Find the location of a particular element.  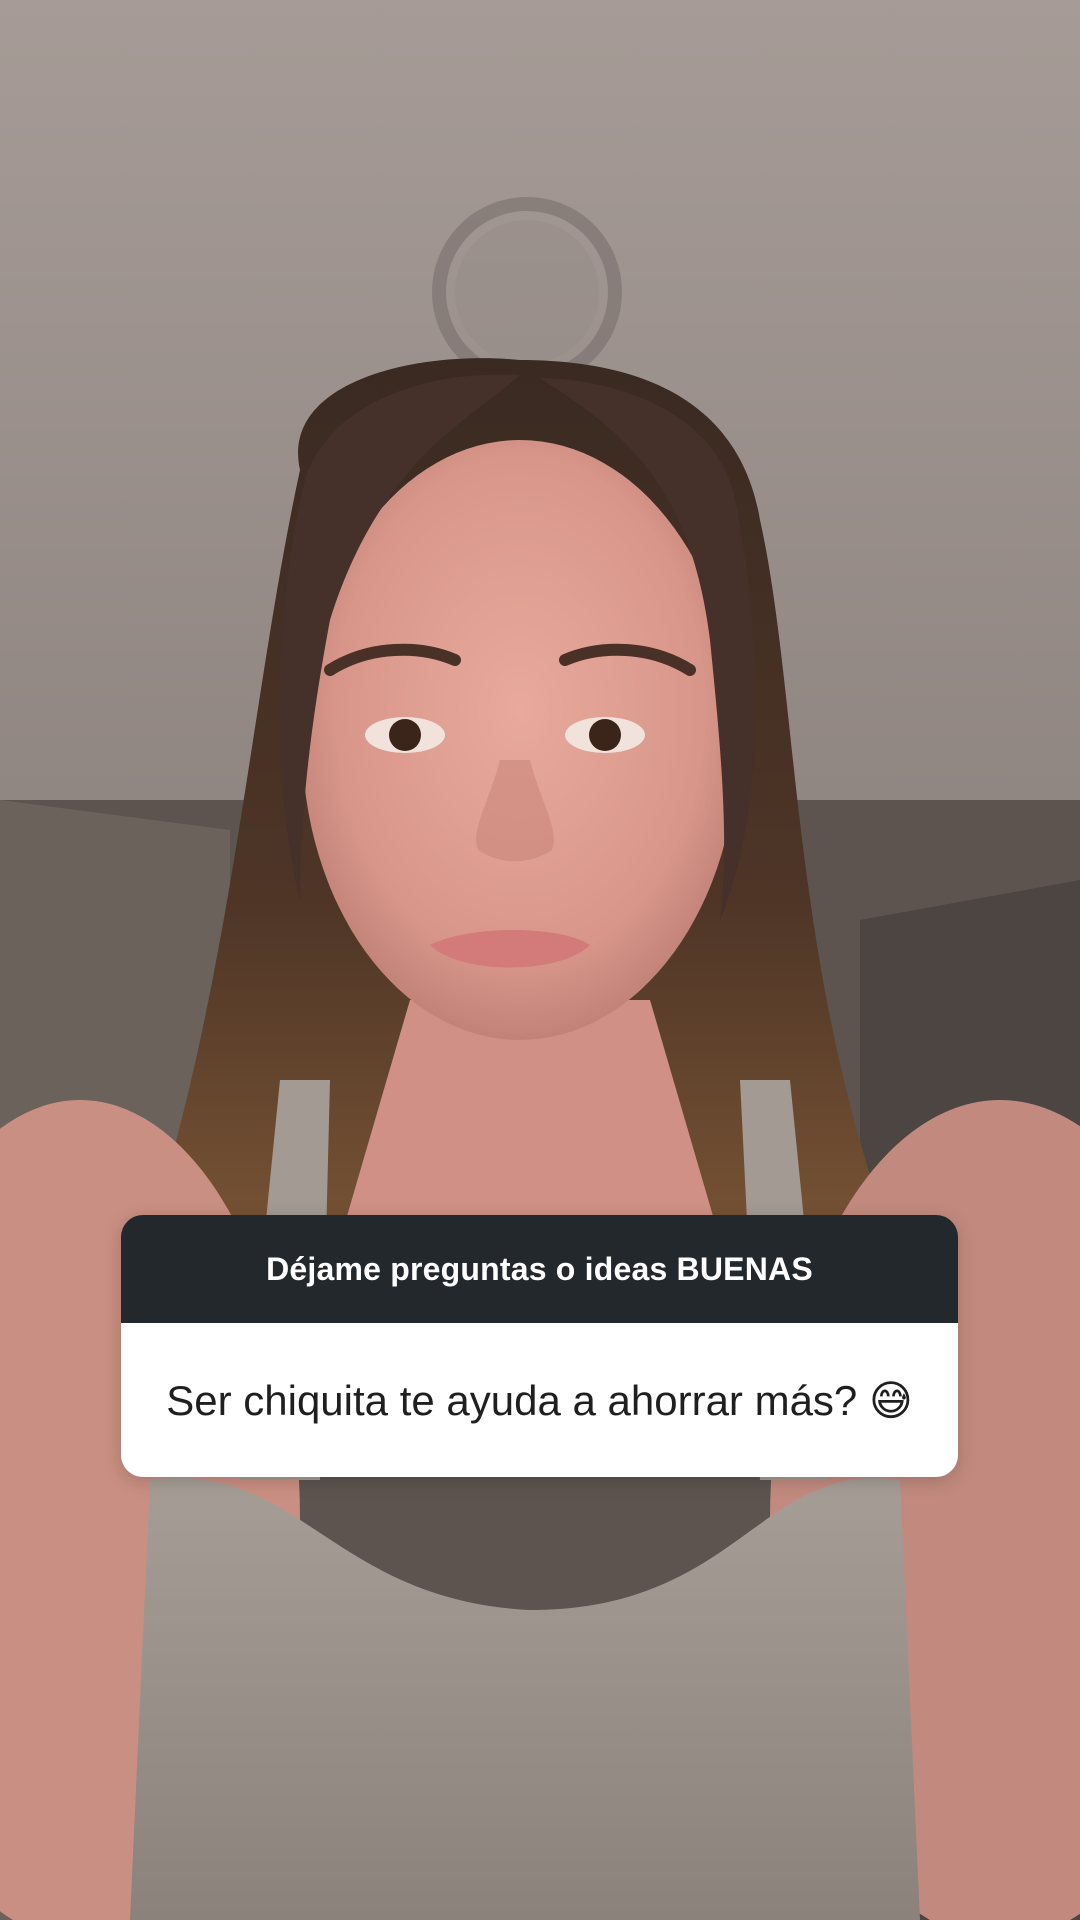

question-sticker-body: Ser chiquita te ayuda a ahorrar más? 😅 is located at coordinates (539, 1400).